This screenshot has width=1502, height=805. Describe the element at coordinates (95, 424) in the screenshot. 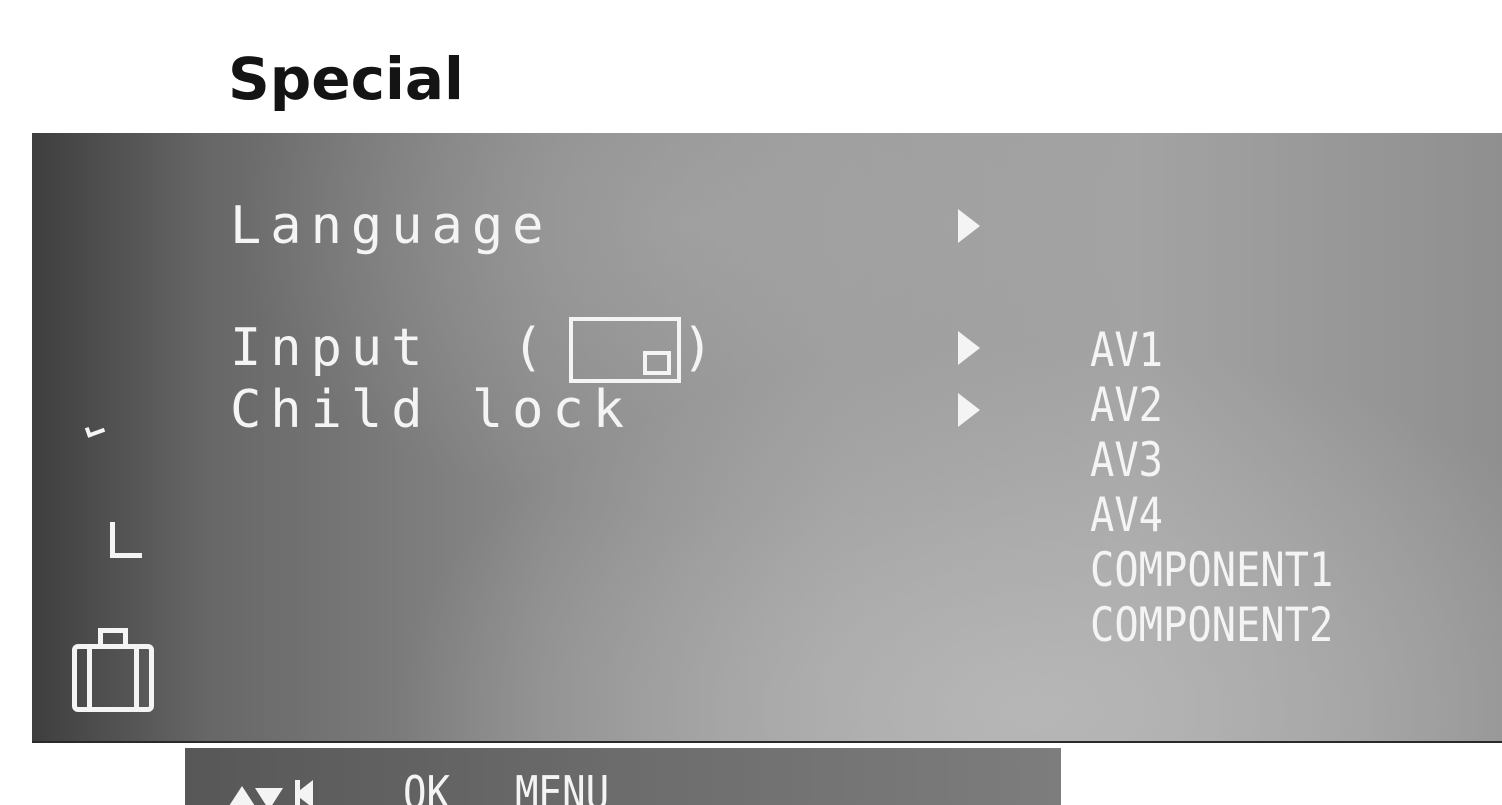

I see `check-mark-icon` at that location.